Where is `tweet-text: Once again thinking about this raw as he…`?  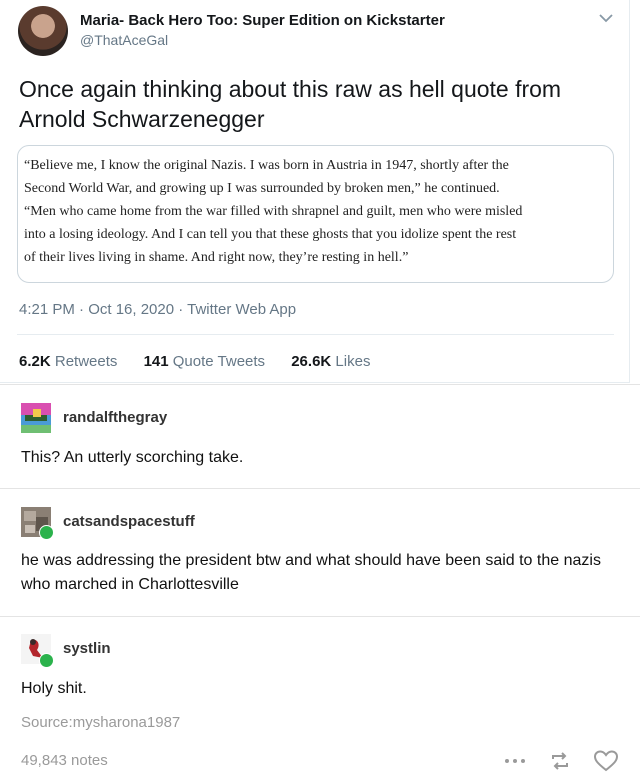 tweet-text: Once again thinking about this raw as he… is located at coordinates (290, 104).